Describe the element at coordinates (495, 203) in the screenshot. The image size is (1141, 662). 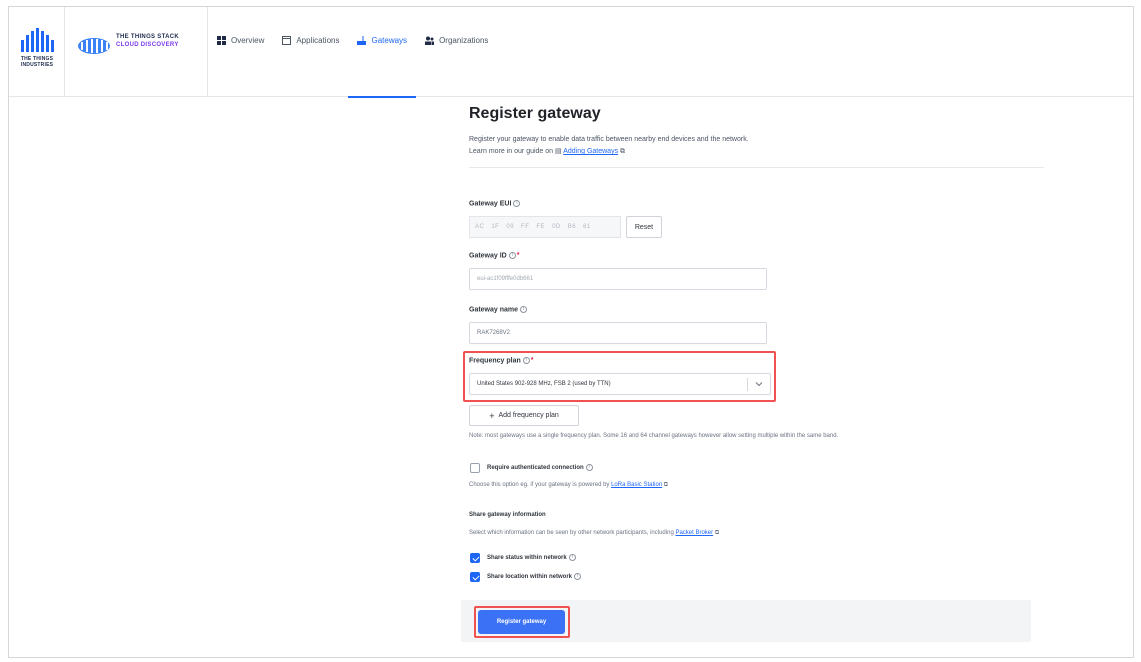
I see `gateway-eui-label: Gateway EUI i` at that location.